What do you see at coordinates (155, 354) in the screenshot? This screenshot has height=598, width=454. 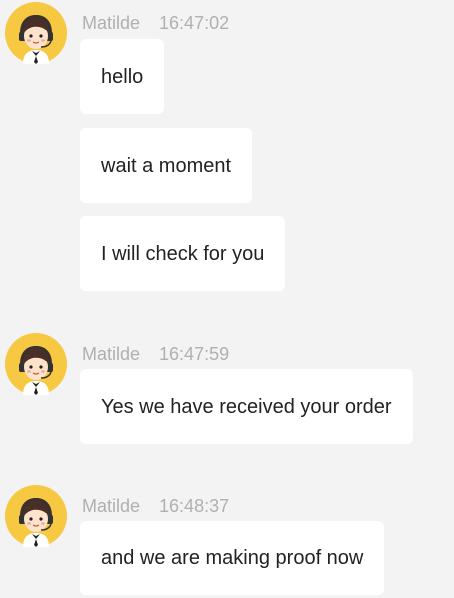 I see `message-meta: Matilde 16:47:59` at bounding box center [155, 354].